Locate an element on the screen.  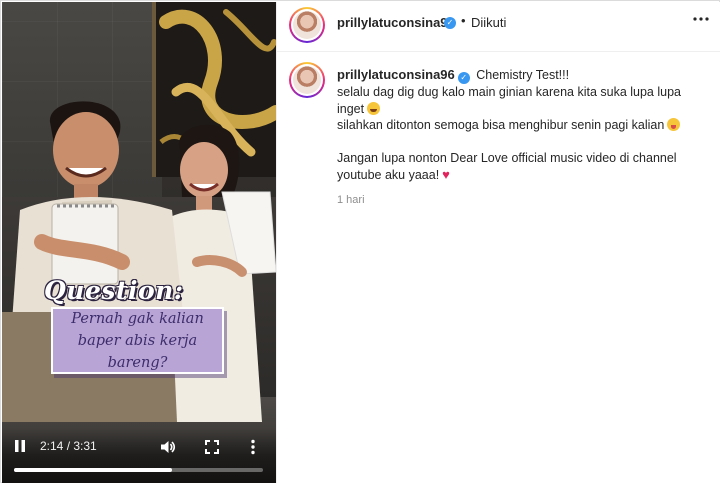
fullscreen-icon is located at coordinates (212, 447).